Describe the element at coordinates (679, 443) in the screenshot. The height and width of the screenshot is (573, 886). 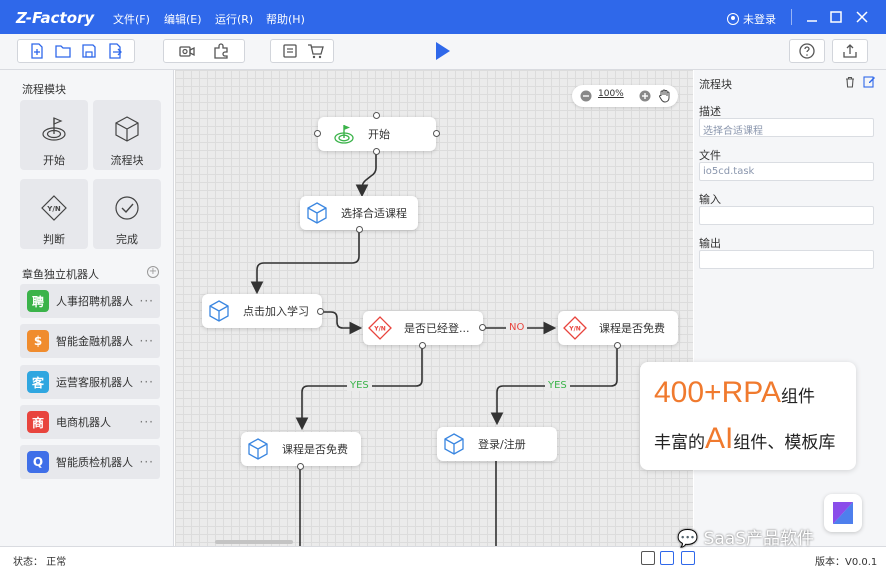
I see `promo-text: 丰富的` at that location.